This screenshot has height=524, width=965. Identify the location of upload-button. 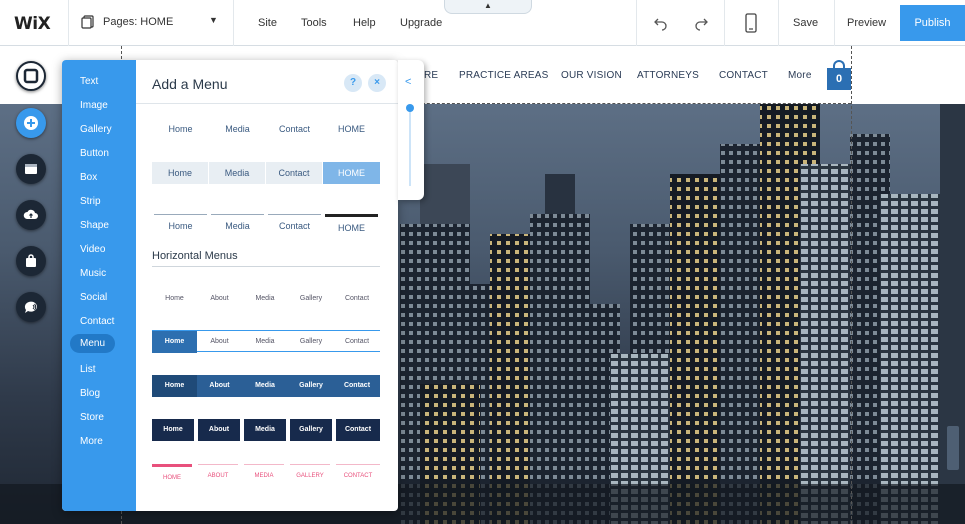
(31, 215).